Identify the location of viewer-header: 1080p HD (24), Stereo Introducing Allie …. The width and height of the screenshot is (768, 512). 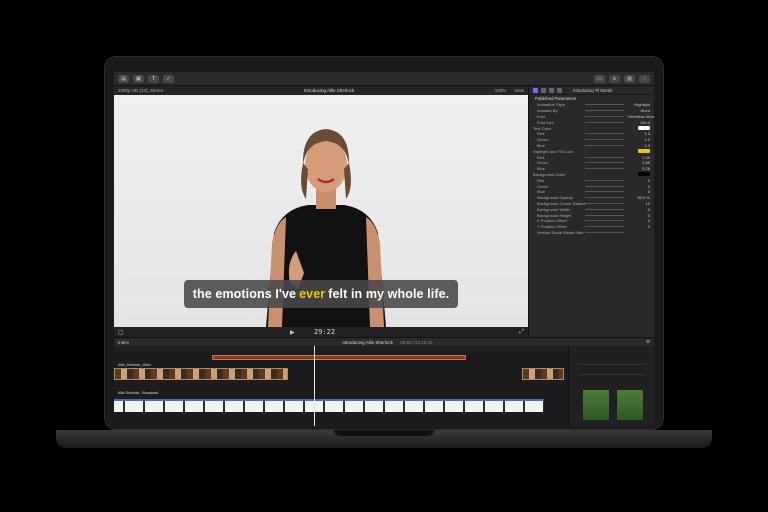
(321, 90).